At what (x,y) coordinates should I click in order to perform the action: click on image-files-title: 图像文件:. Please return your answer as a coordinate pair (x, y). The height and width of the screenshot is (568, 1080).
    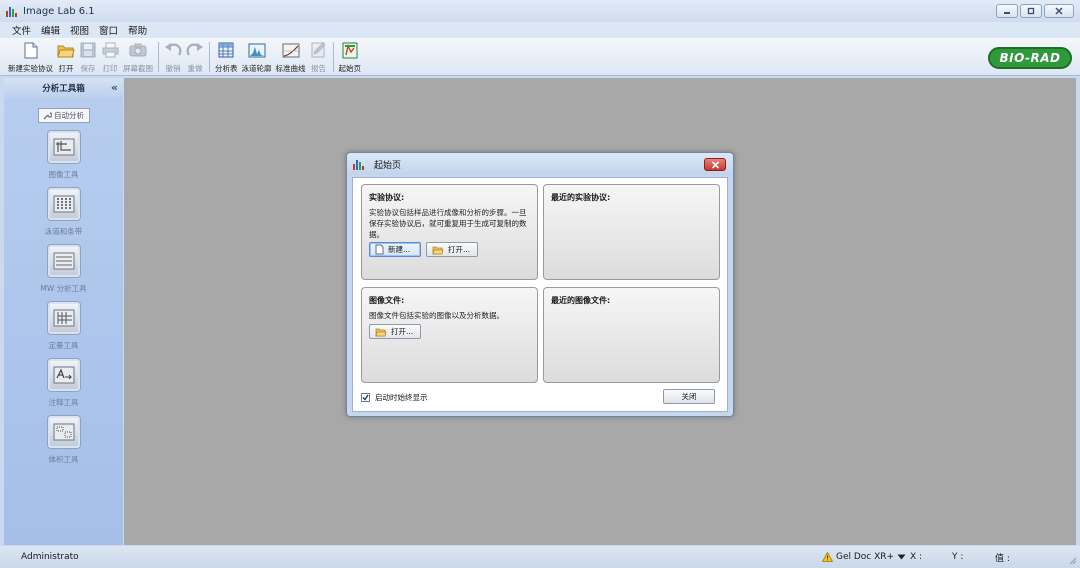
    Looking at the image, I should click on (387, 300).